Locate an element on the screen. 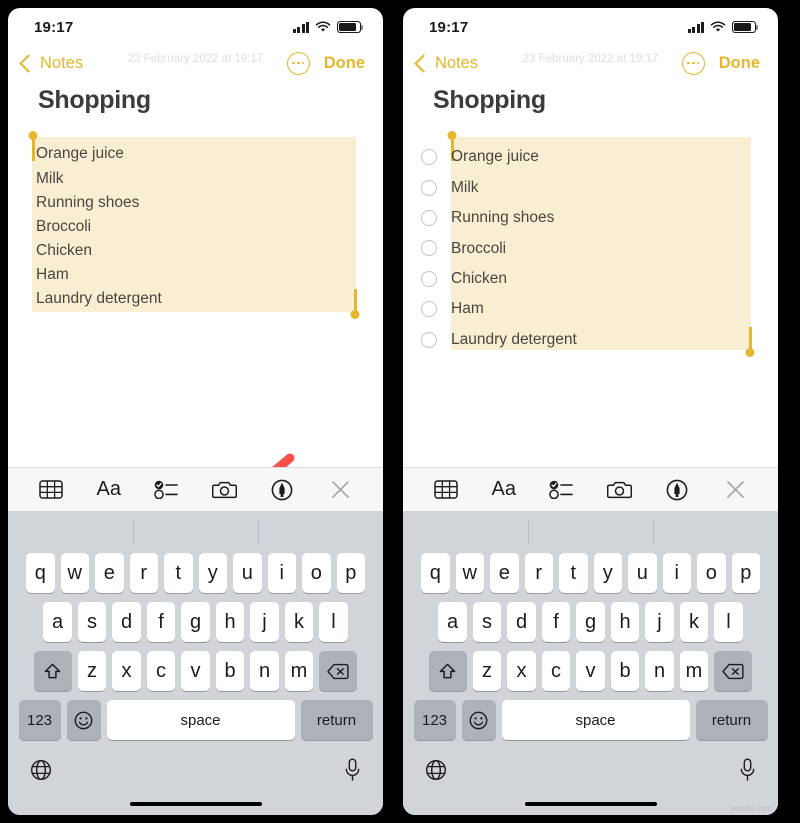 Image resolution: width=800 pixels, height=823 pixels. key-y: y is located at coordinates (607, 573).